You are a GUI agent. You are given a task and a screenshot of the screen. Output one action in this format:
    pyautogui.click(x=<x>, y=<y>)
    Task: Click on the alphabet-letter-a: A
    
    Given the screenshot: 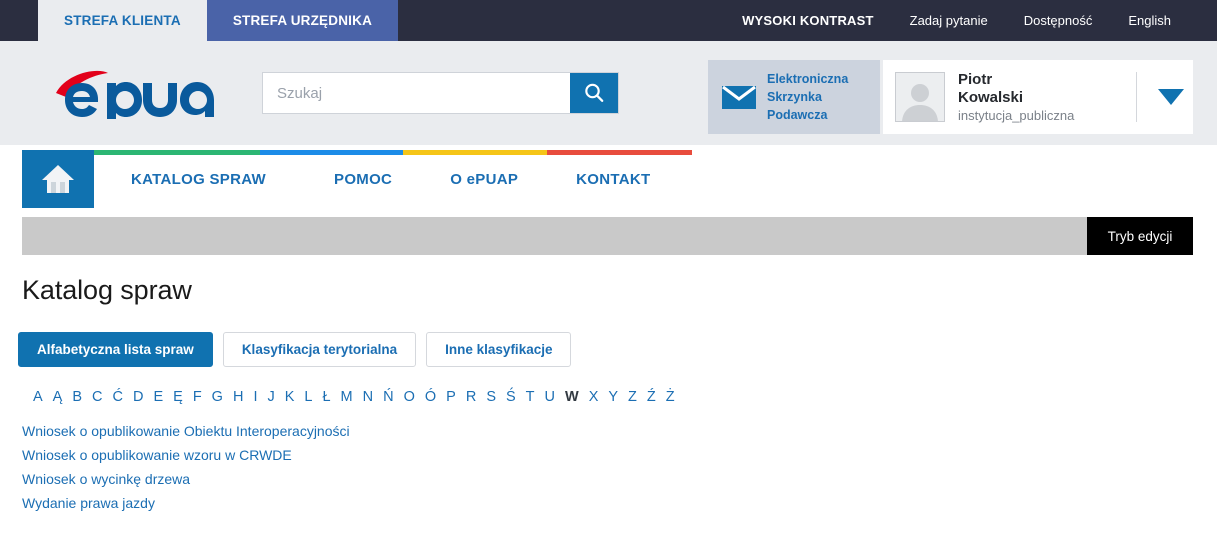 What is the action you would take?
    pyautogui.click(x=38, y=397)
    